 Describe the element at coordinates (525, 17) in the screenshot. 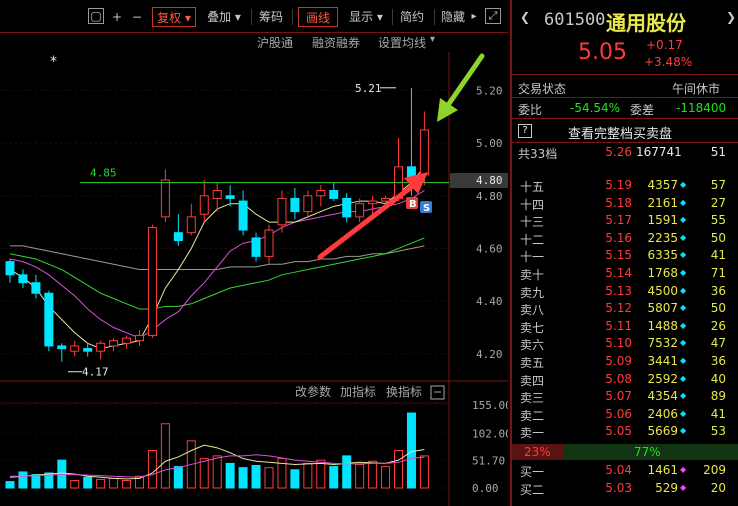

I see `chevron-left-icon: ❮` at that location.